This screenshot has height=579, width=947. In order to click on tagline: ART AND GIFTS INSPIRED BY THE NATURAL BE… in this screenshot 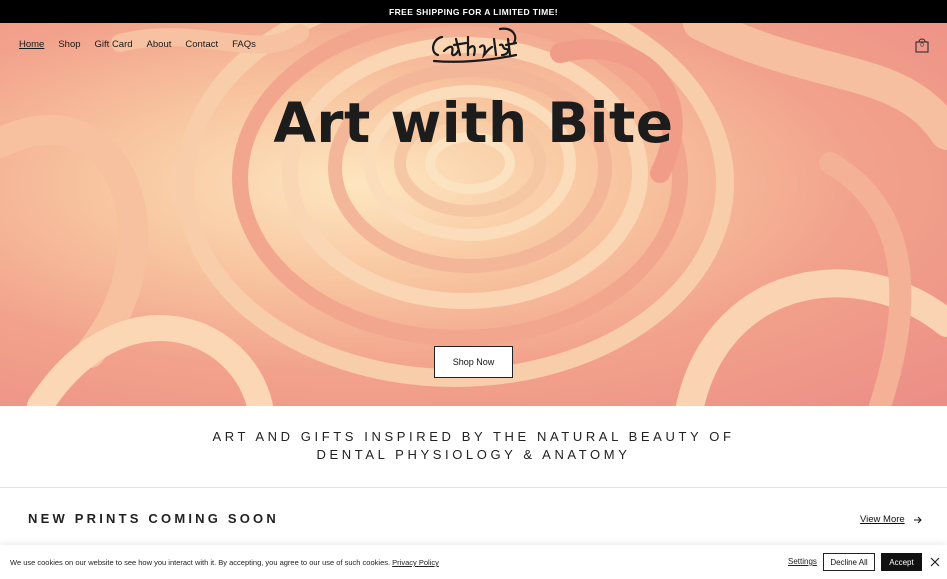, I will do `click(473, 446)`.